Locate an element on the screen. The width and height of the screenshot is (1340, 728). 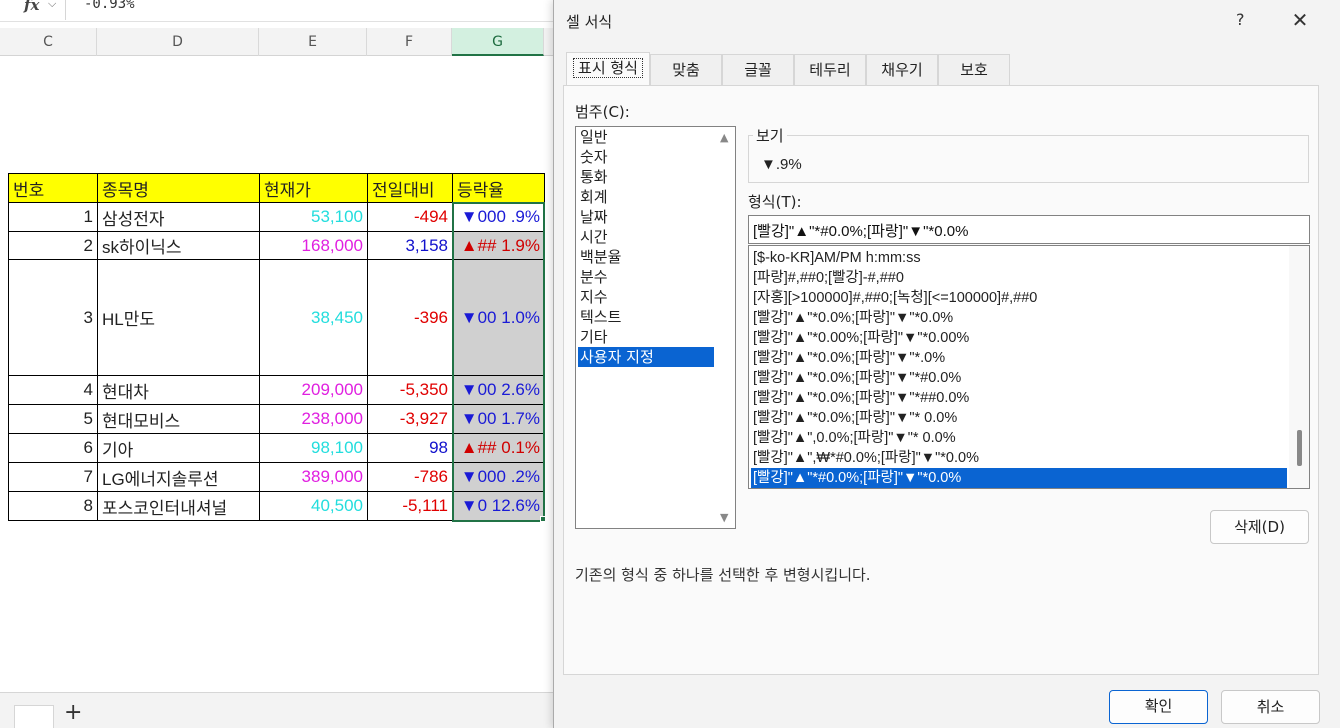
column-header-d: D is located at coordinates (178, 42).